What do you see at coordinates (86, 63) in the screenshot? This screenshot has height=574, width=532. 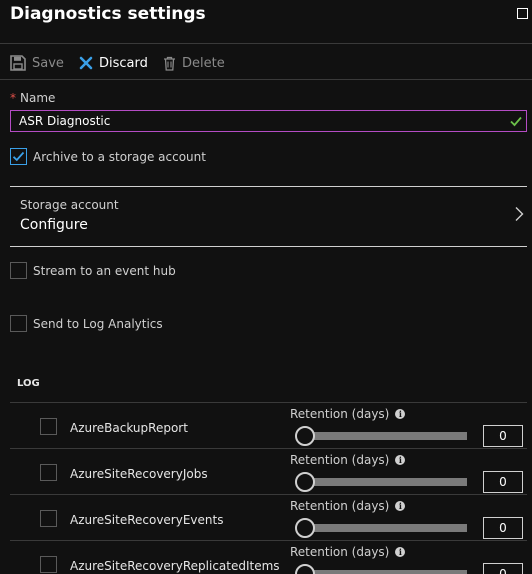 I see `close-icon` at bounding box center [86, 63].